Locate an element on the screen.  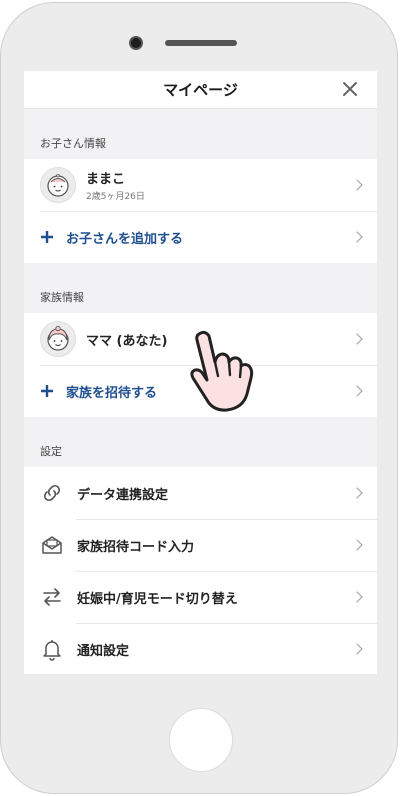
add-child-row: お子さんを追加する is located at coordinates (200, 237).